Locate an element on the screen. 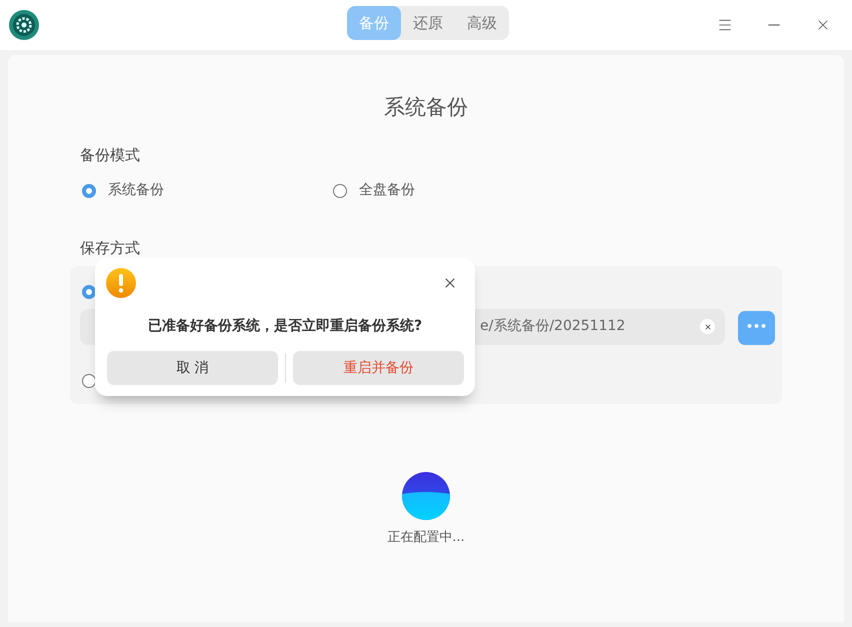 This screenshot has height=627, width=852. browse-button: ••• is located at coordinates (756, 327).